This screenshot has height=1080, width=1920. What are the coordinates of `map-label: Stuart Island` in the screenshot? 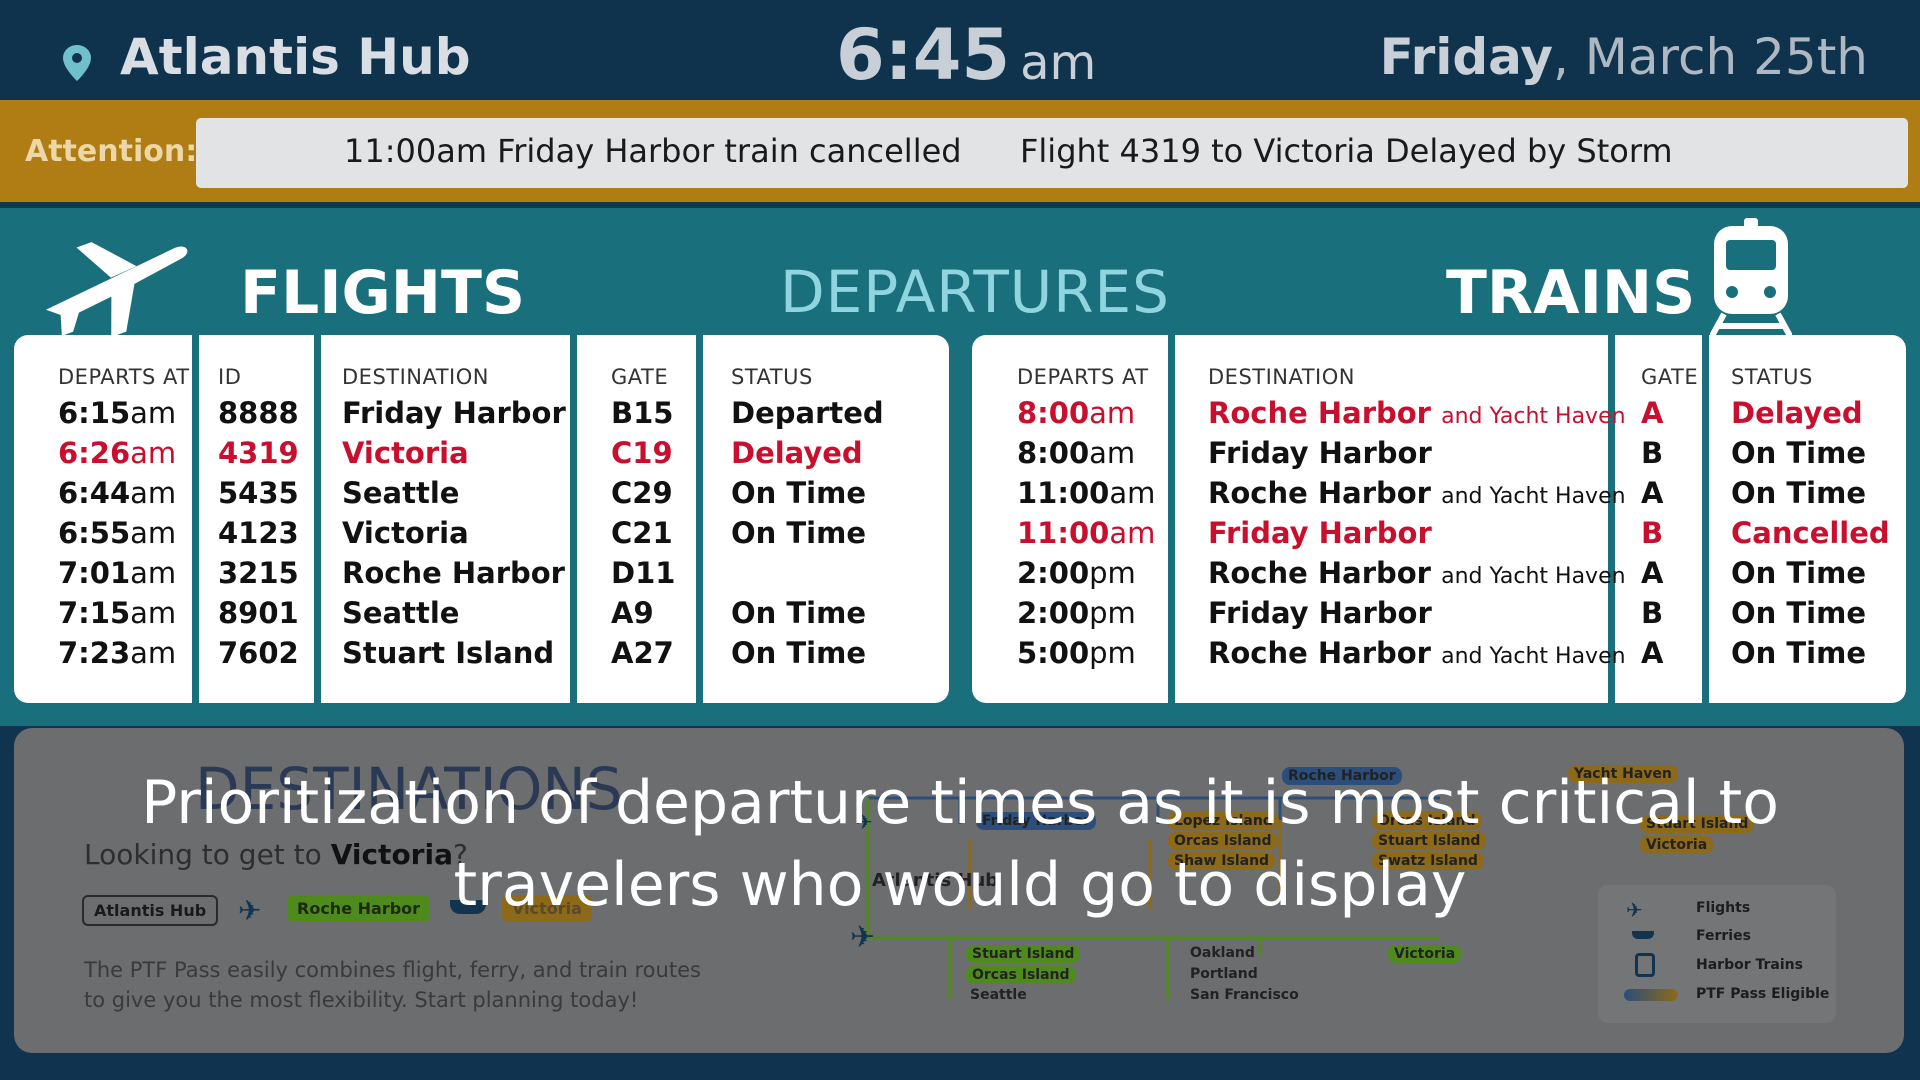 It's located at (1023, 954).